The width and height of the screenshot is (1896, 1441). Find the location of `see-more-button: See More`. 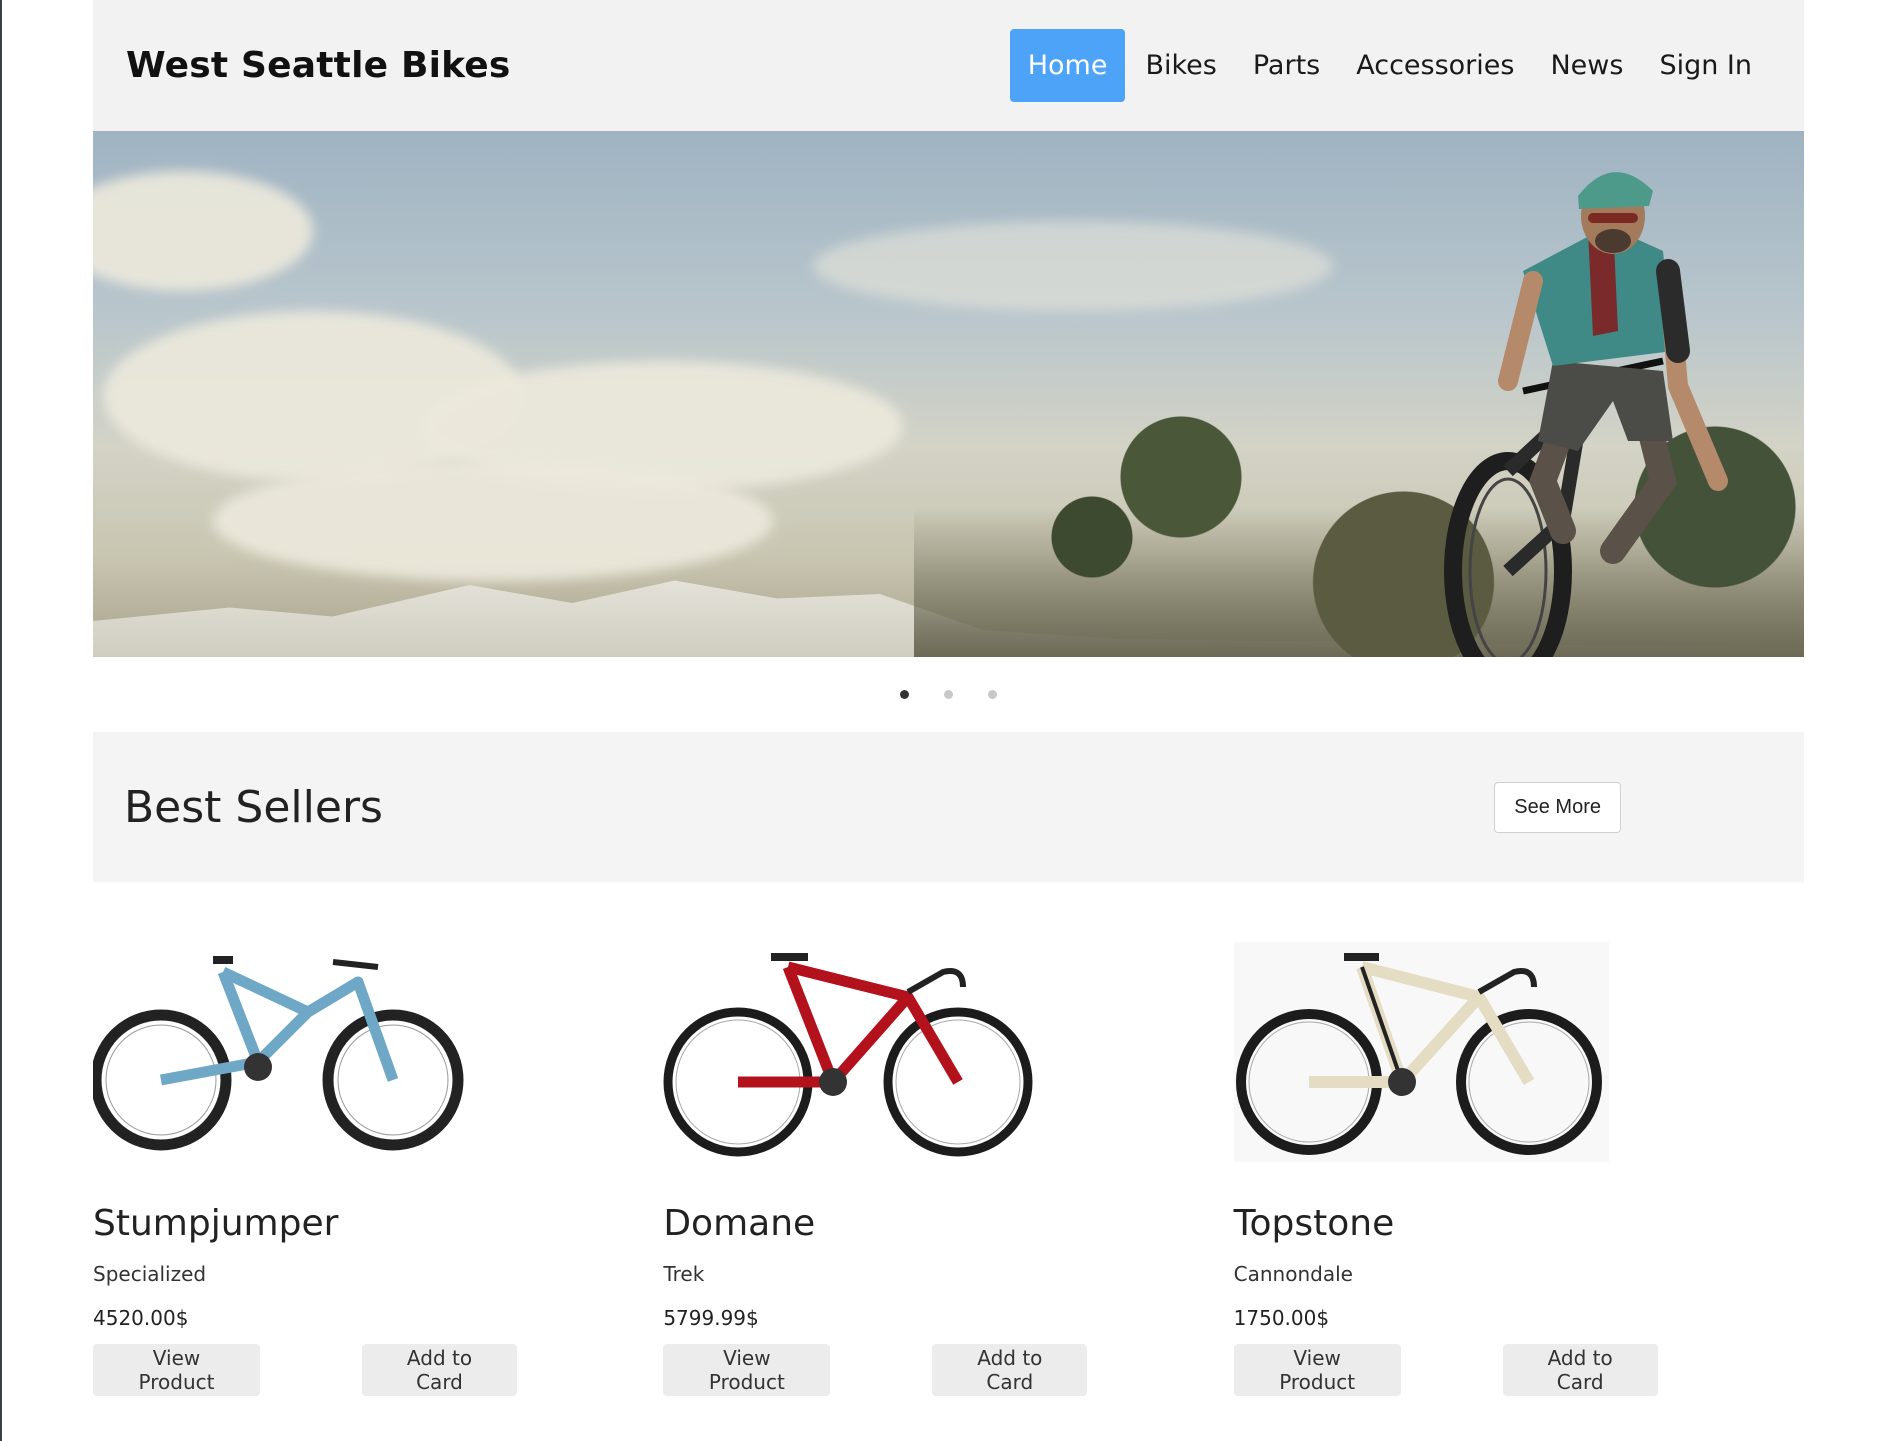

see-more-button: See More is located at coordinates (1557, 807).